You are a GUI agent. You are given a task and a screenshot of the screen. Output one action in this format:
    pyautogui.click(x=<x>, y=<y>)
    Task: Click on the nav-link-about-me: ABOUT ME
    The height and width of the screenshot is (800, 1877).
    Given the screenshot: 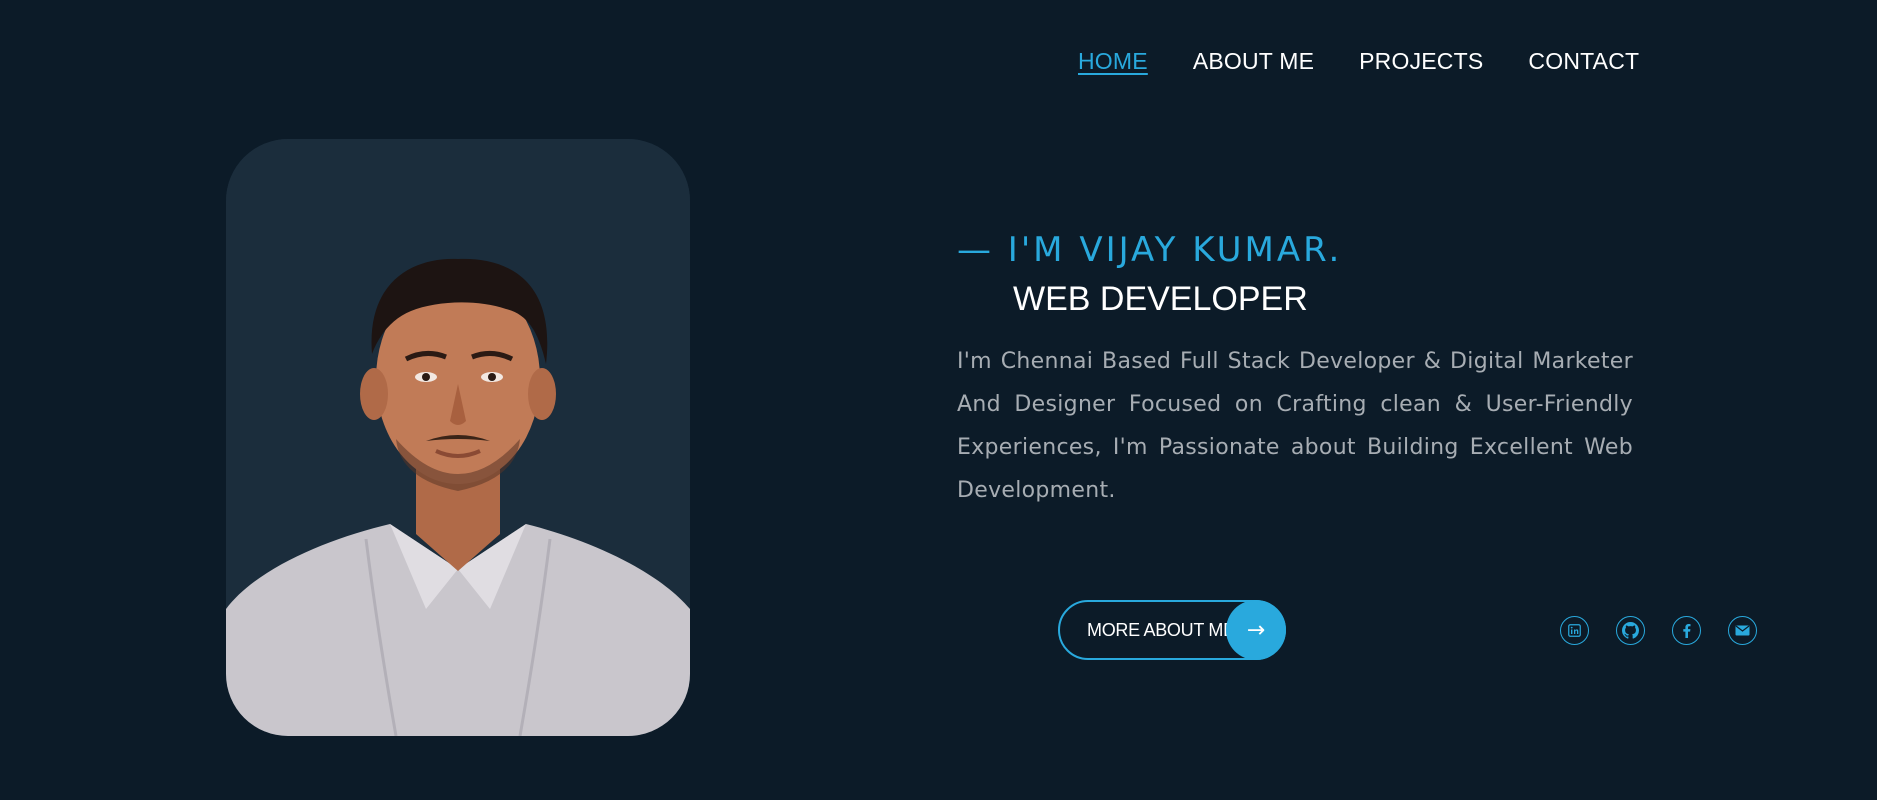 What is the action you would take?
    pyautogui.click(x=1253, y=61)
    